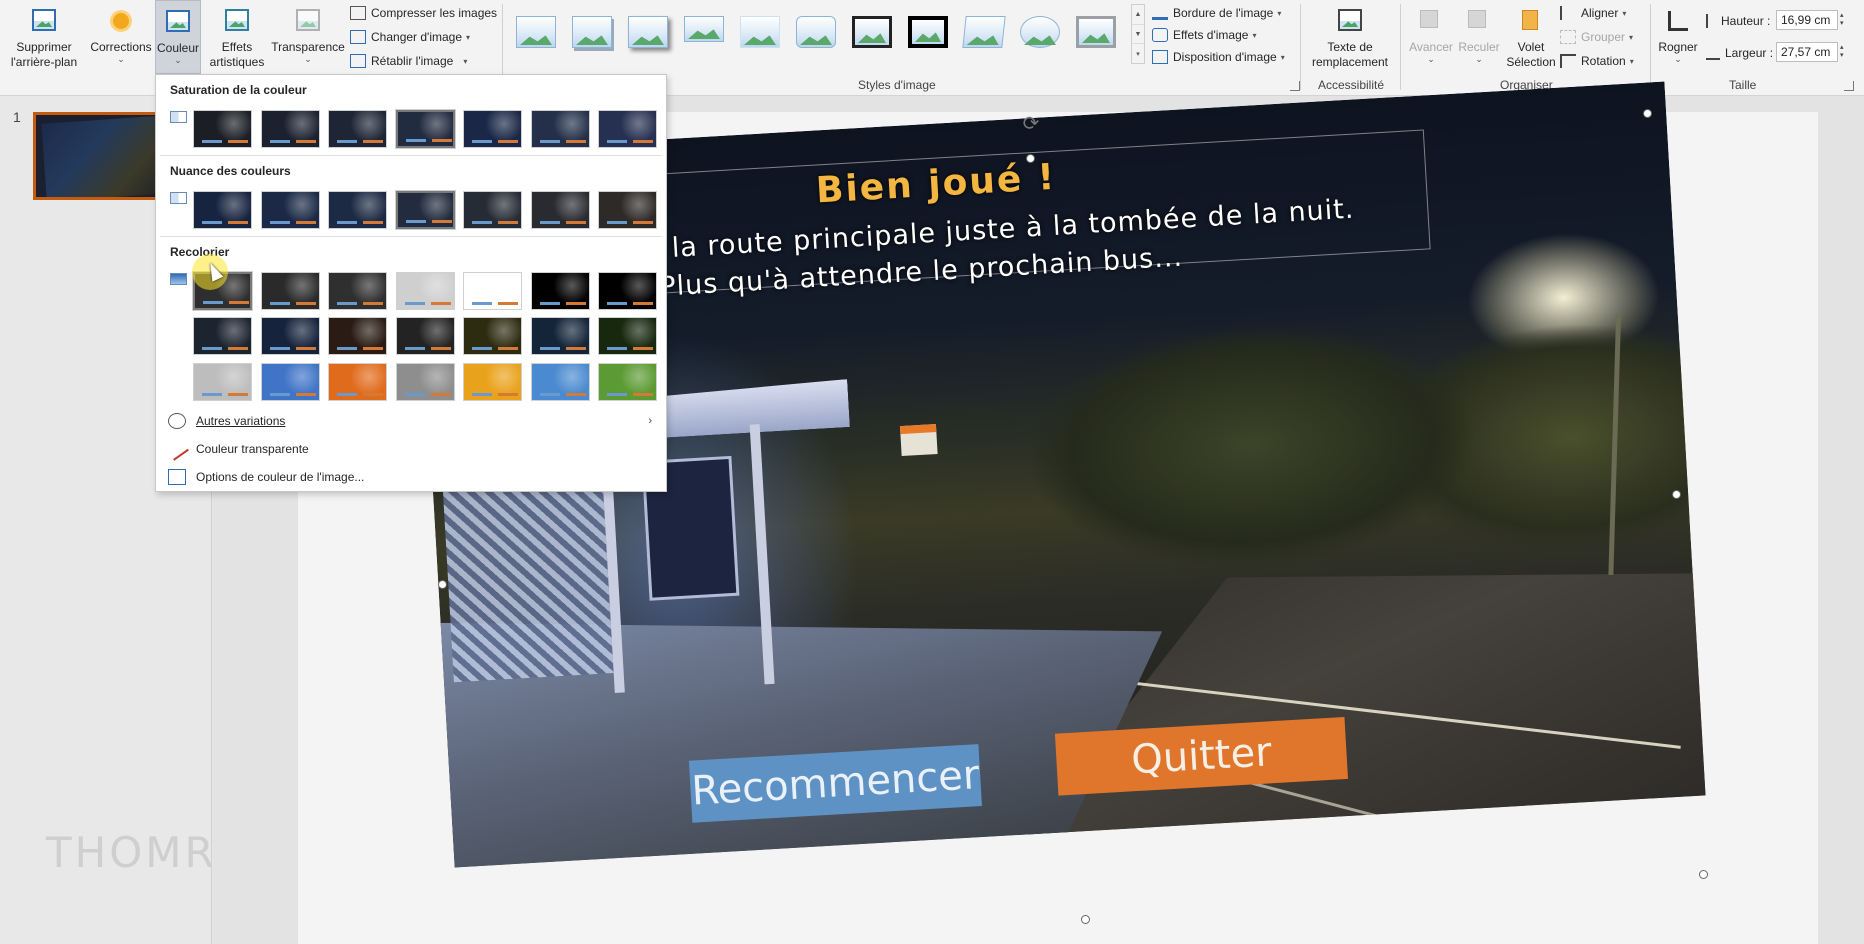 This screenshot has width=1864, height=944. What do you see at coordinates (816, 32) in the screenshot?
I see `style-rounded` at bounding box center [816, 32].